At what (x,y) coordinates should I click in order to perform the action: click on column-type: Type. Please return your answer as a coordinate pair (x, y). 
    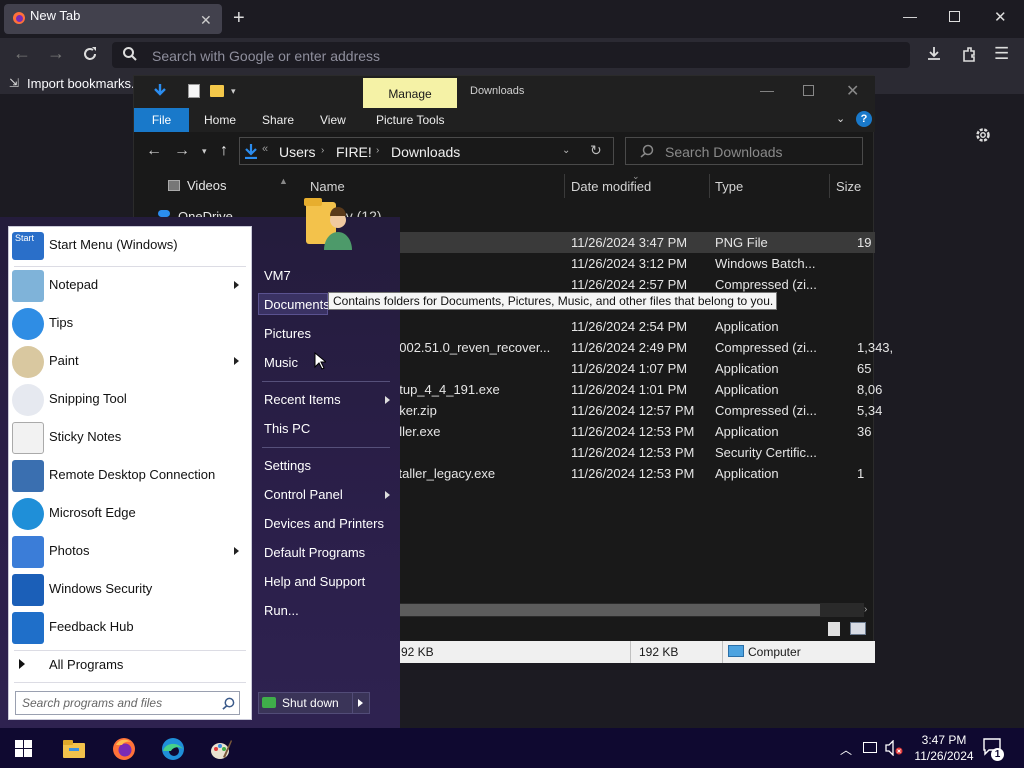
    Looking at the image, I should click on (729, 186).